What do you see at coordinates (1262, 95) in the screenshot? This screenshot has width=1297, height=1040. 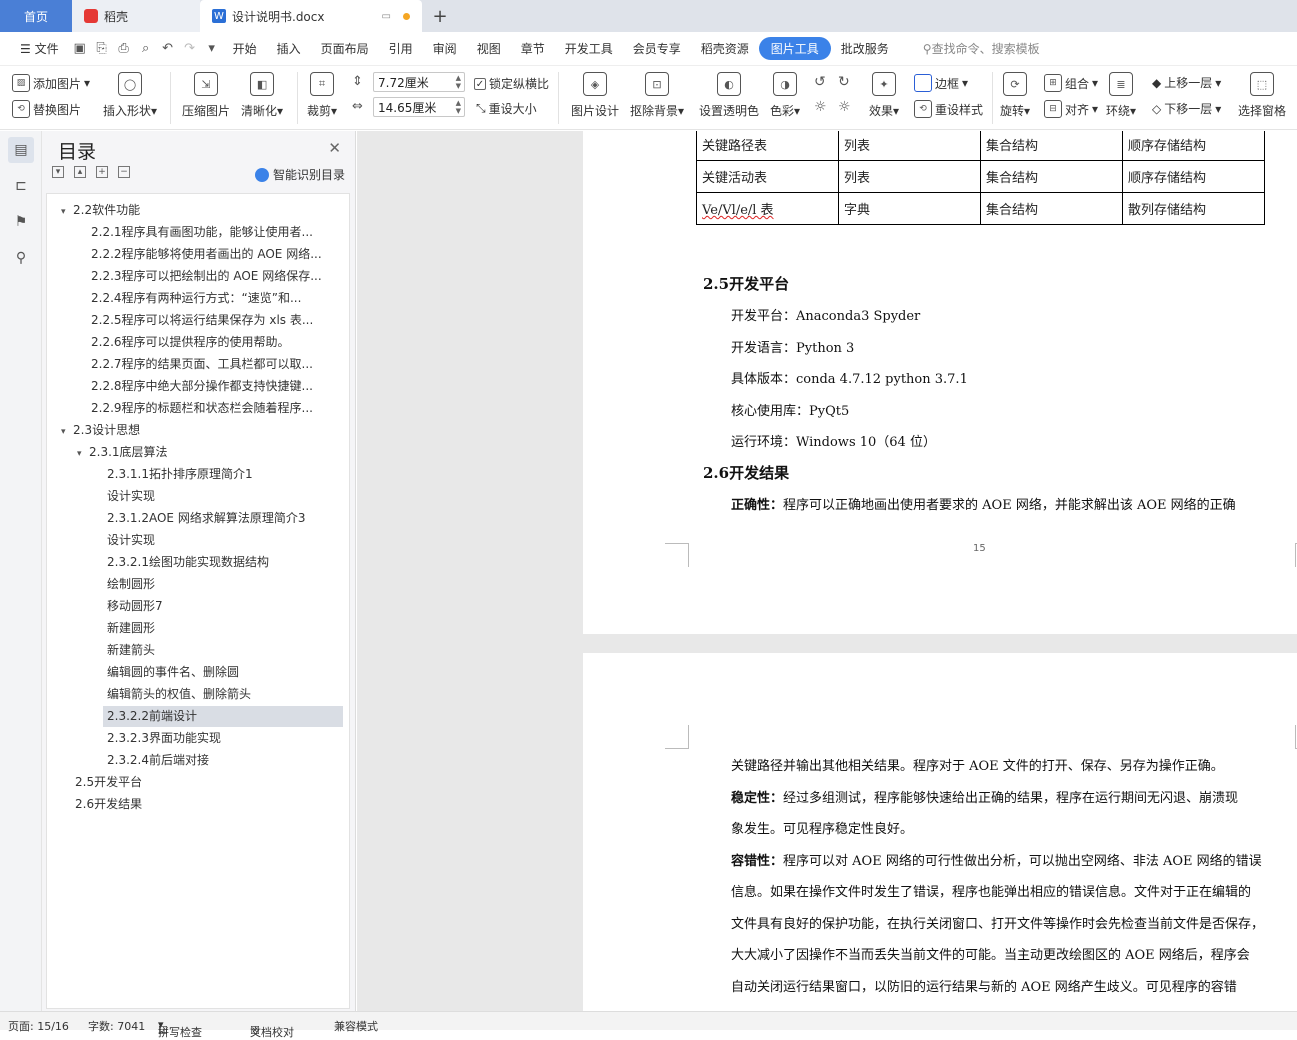 I see `selection-pane-button: ⬚ 选择窗格` at bounding box center [1262, 95].